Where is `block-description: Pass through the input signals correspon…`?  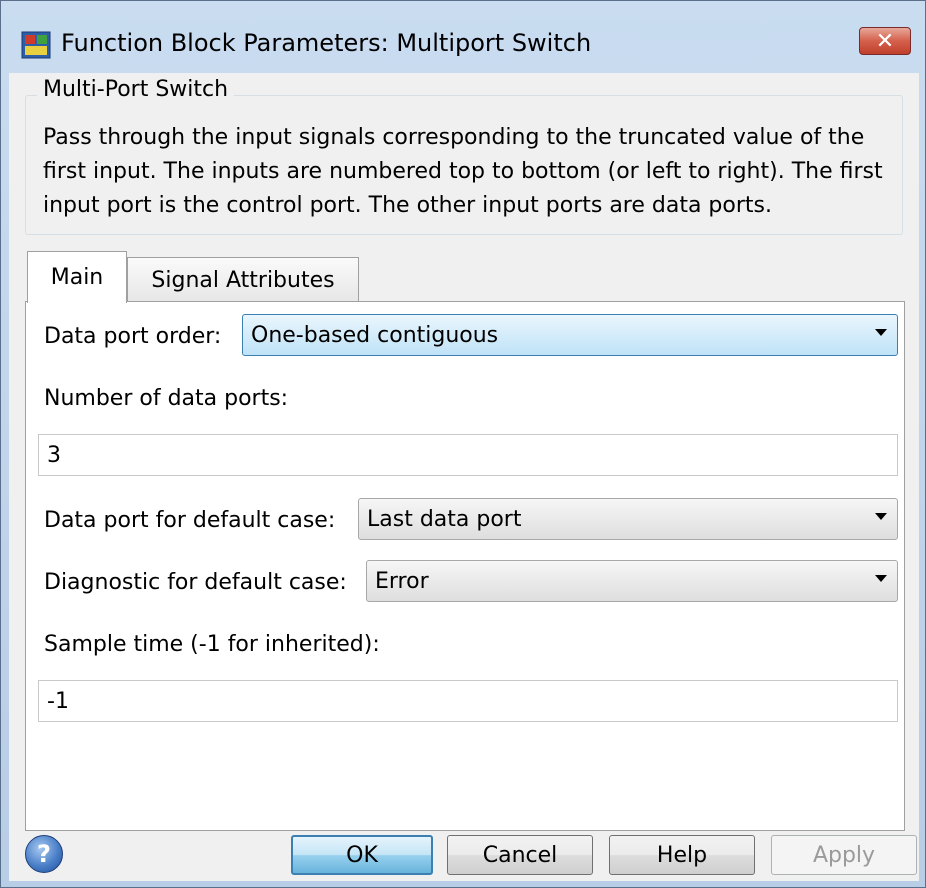 block-description: Pass through the input signals correspon… is located at coordinates (463, 171).